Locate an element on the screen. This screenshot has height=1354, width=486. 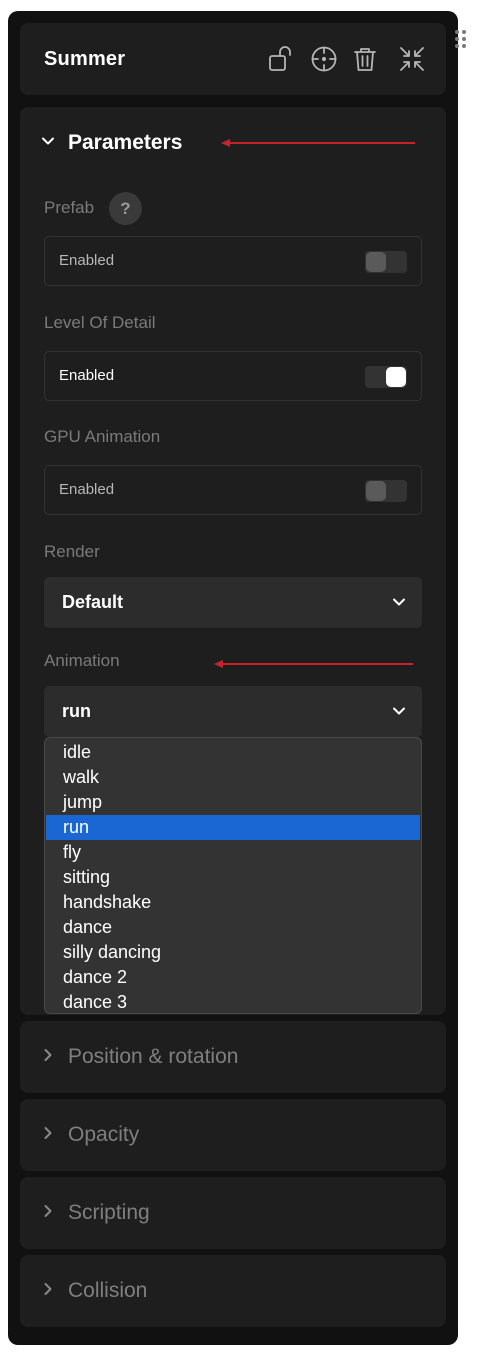
collapse-icon is located at coordinates (412, 59).